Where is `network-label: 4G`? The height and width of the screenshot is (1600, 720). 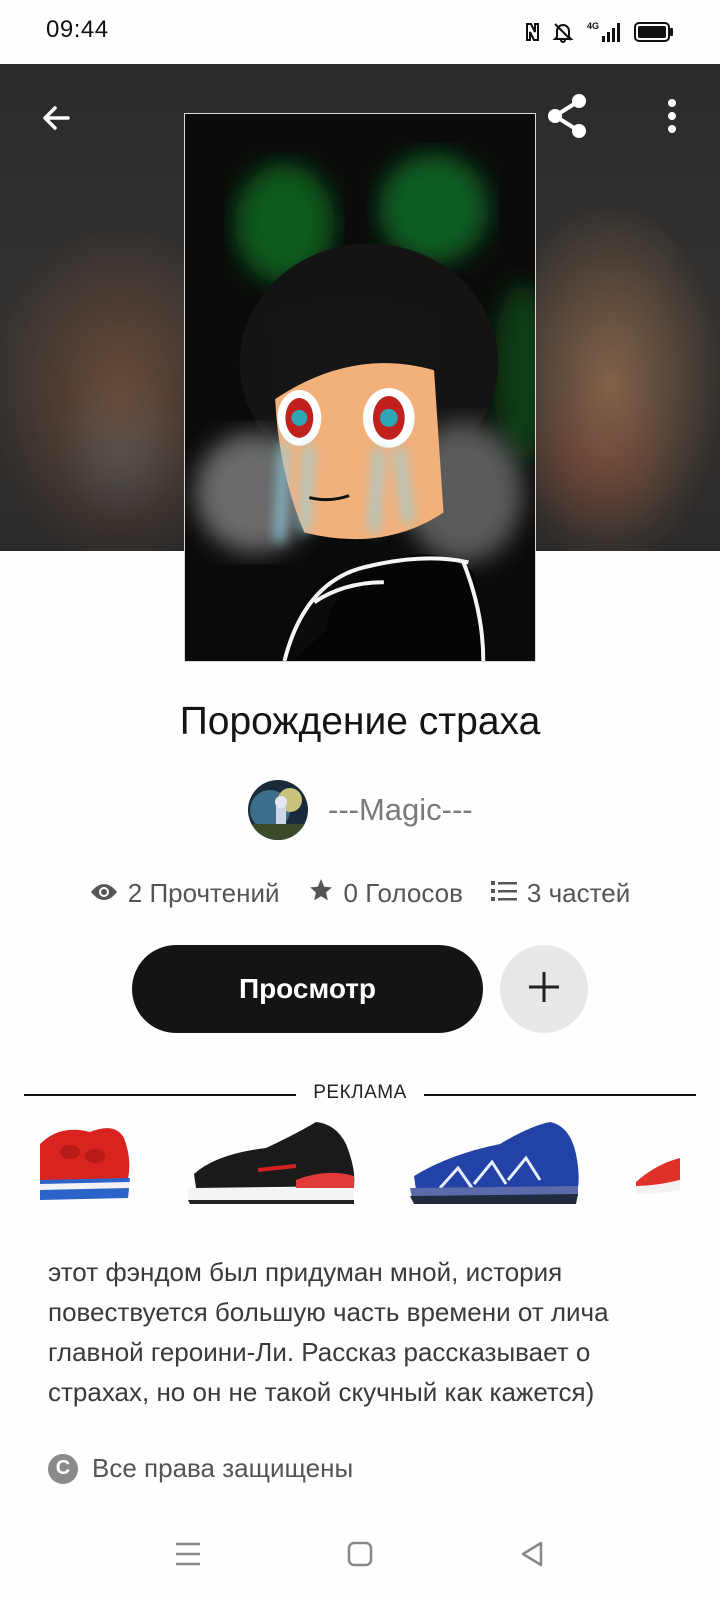
network-label: 4G is located at coordinates (593, 26).